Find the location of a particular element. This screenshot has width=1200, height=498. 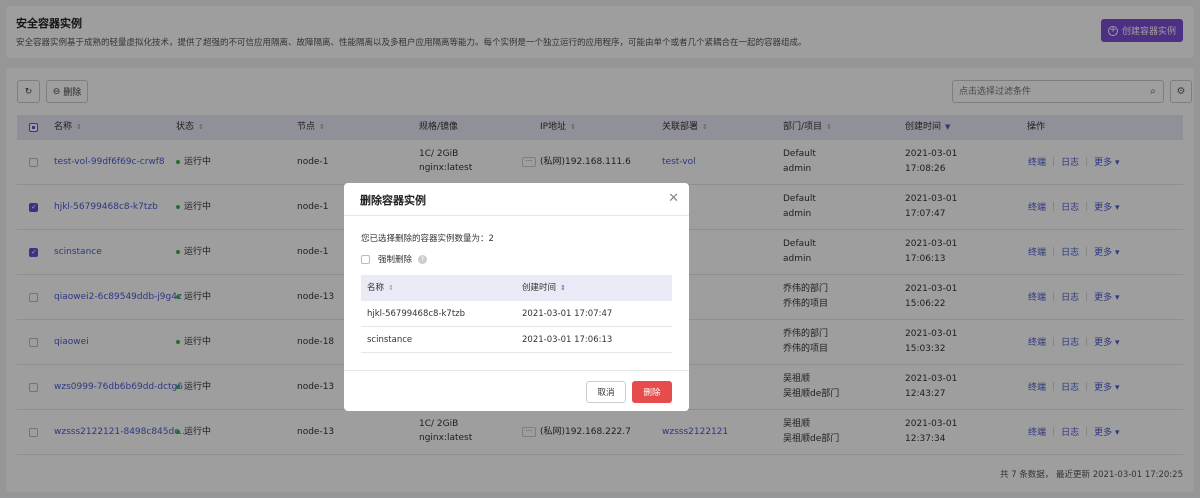

dialog-col-name: 名称 ⇕ is located at coordinates (380, 288).